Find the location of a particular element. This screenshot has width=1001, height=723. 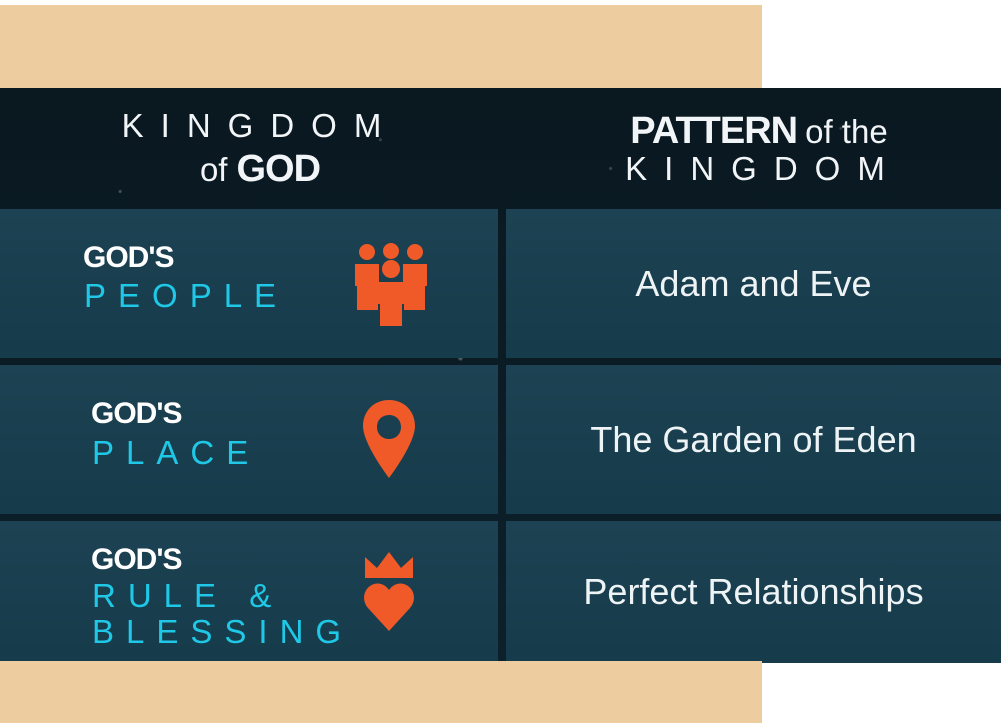

concept-cell: GOD'S PLACE is located at coordinates (249, 439).